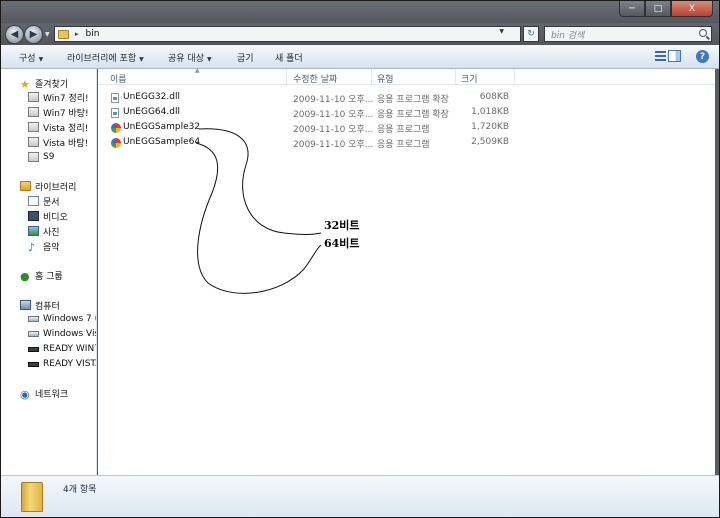 This screenshot has height=518, width=720. Describe the element at coordinates (52, 84) in the screenshot. I see `nav-favorites-label: 즐겨찾기` at that location.